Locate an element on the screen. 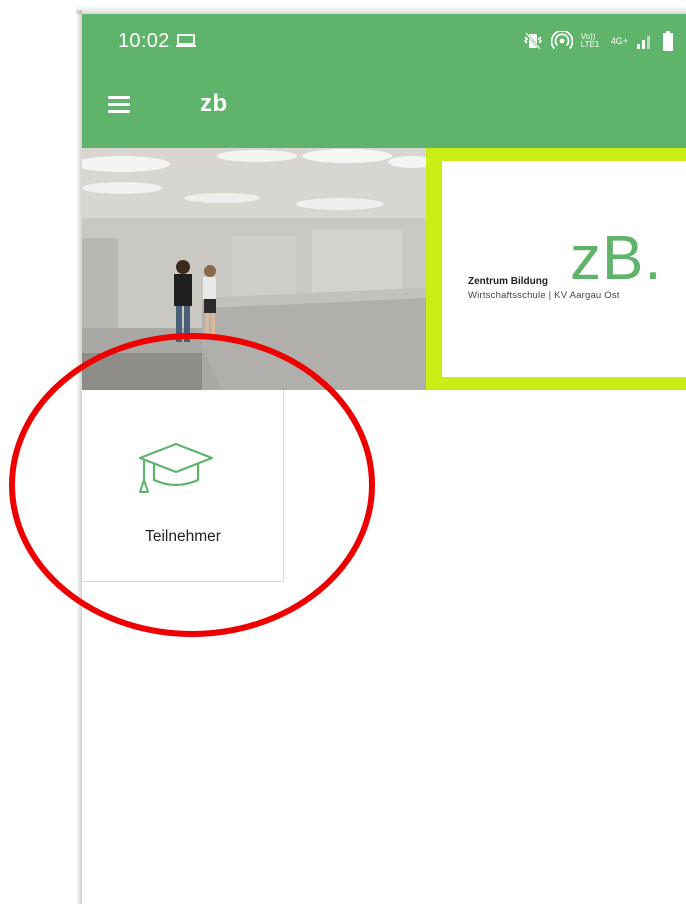 Image resolution: width=686 pixels, height=904 pixels. app-title: zb is located at coordinates (214, 103).